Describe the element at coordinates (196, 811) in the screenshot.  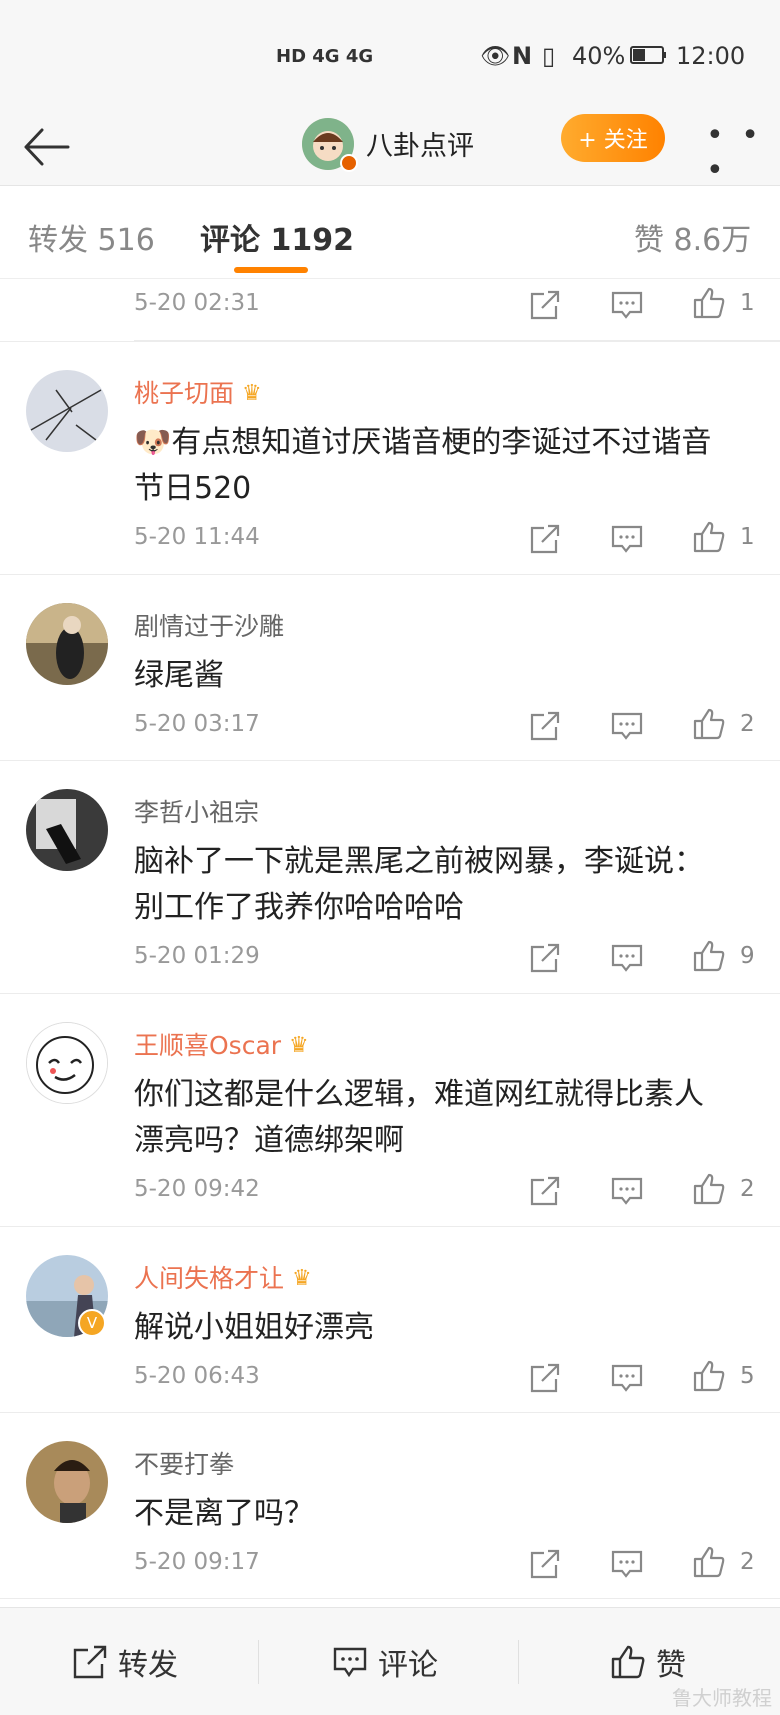
I see `comment-username: 李哲小祖宗` at that location.